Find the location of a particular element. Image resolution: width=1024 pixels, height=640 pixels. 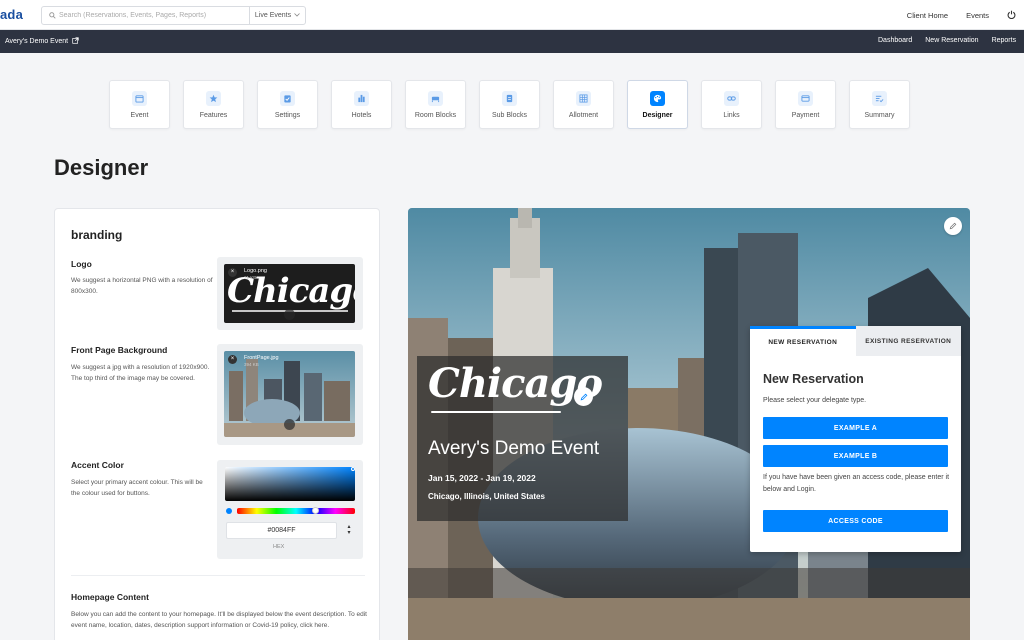

saturation-handle is located at coordinates (353, 469).